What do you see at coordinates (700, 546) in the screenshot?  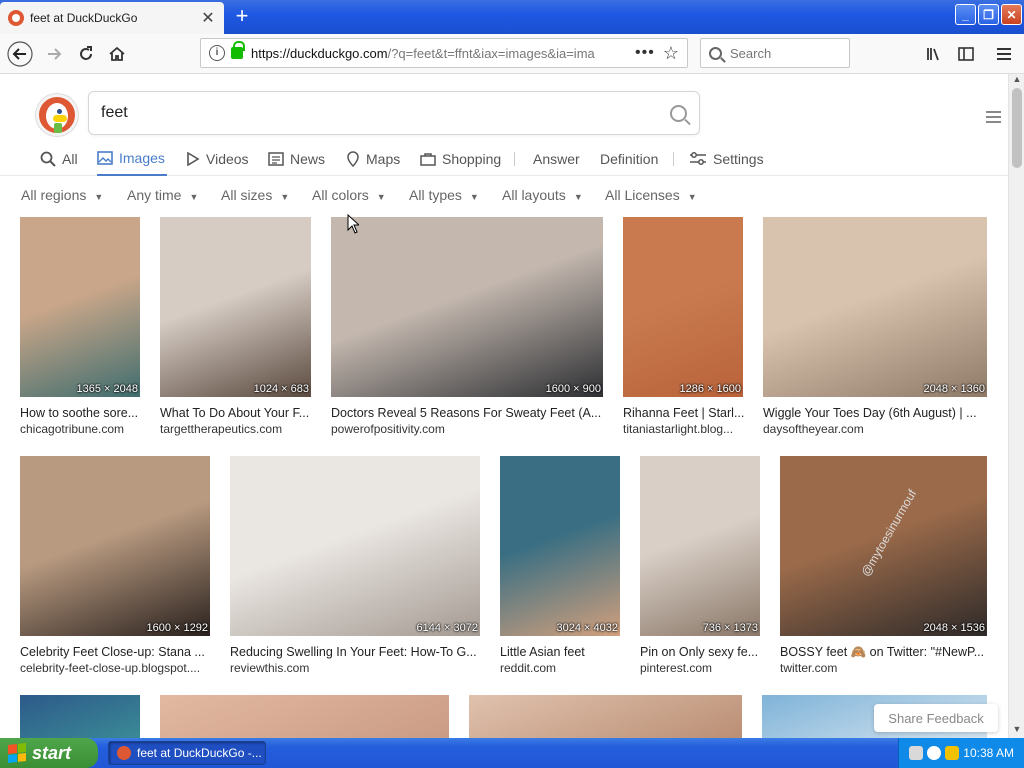 I see `image-result-thumbnail: 736 × 1373` at bounding box center [700, 546].